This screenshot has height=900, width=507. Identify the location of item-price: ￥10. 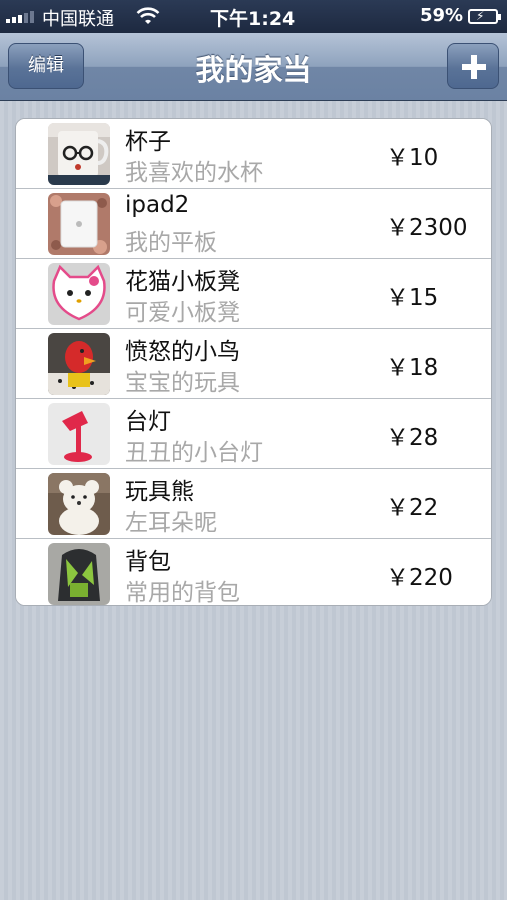
(412, 158).